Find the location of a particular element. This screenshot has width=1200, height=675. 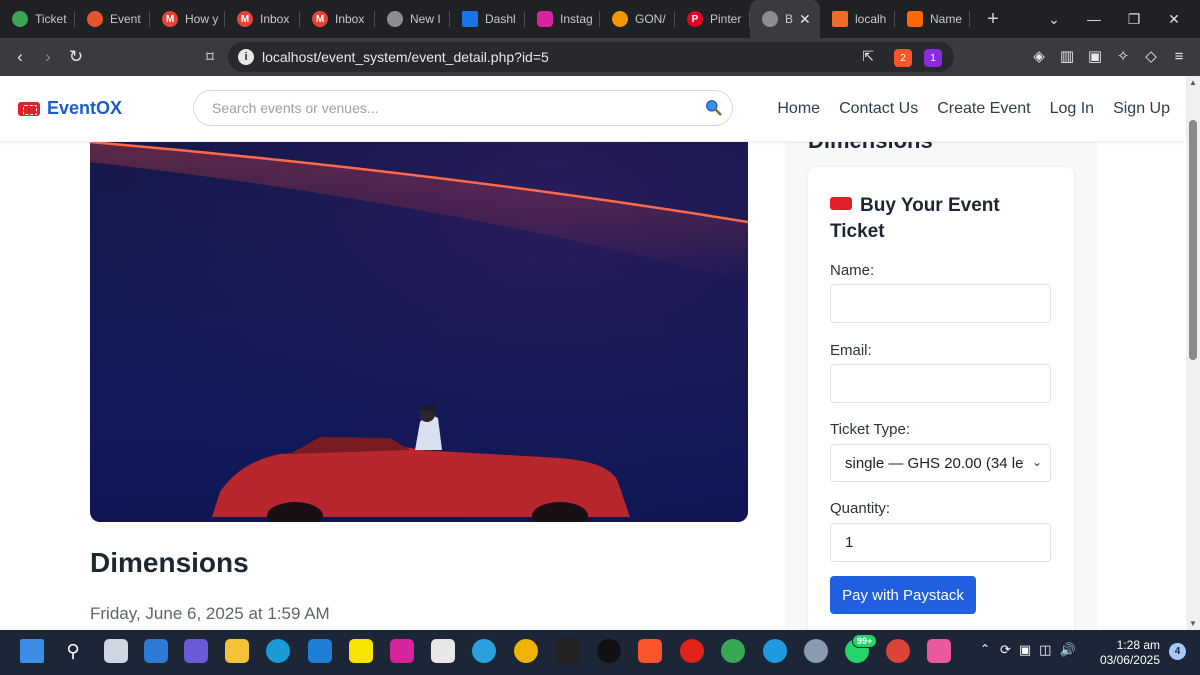

teams-icon is located at coordinates (196, 651).